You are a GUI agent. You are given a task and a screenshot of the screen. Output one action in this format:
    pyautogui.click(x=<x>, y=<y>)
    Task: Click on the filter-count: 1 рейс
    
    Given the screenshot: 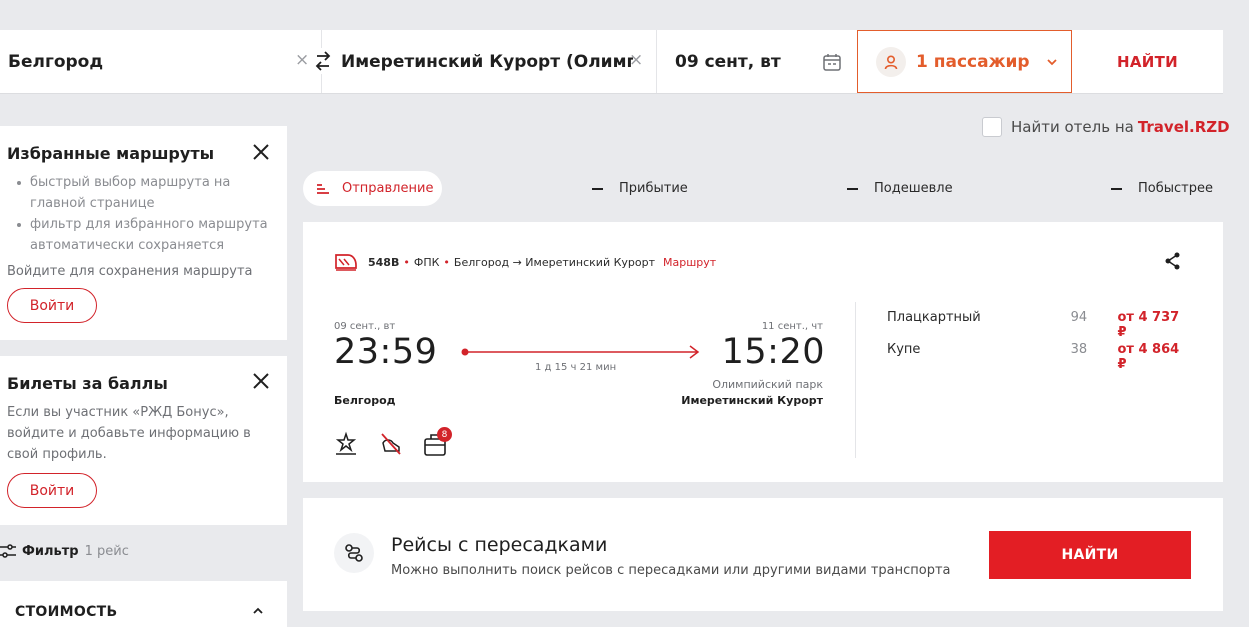 What is the action you would take?
    pyautogui.click(x=106, y=551)
    